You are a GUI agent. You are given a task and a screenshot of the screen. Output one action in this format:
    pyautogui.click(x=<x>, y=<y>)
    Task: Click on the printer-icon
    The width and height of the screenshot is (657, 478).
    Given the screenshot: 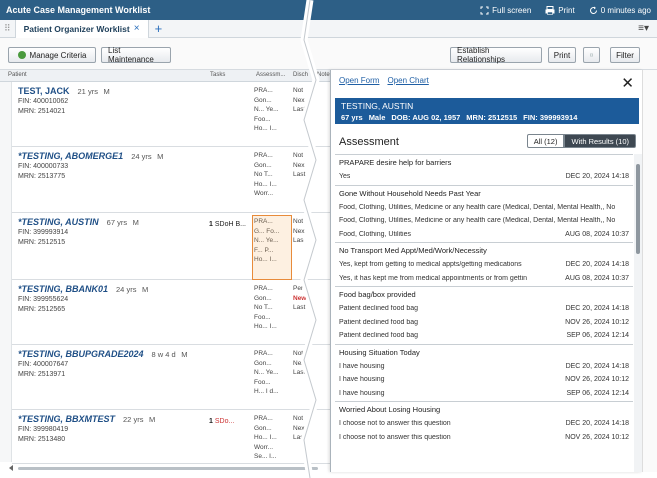 What is the action you would take?
    pyautogui.click(x=550, y=10)
    